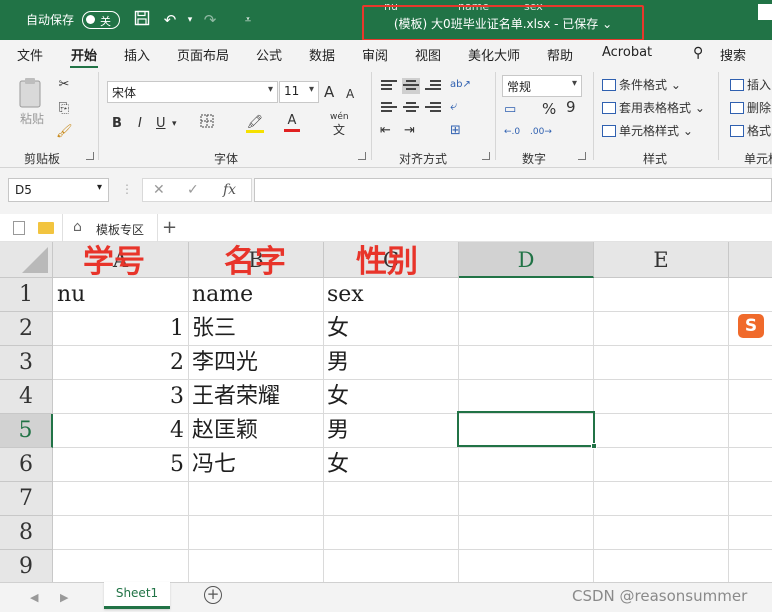  Describe the element at coordinates (661, 260) in the screenshot. I see `column-header-e: E` at that location.